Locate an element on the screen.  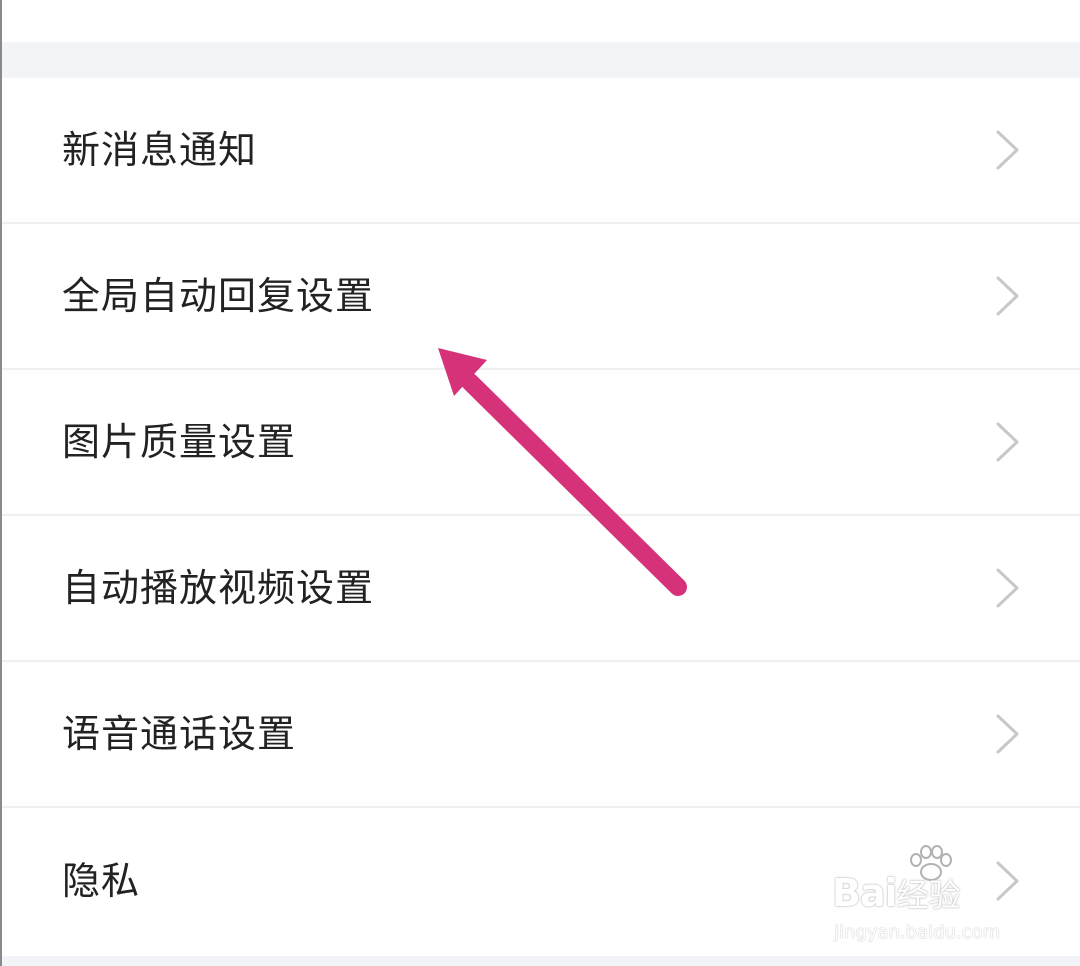
menu-item-label: 自动播放视频设置 is located at coordinates (218, 588).